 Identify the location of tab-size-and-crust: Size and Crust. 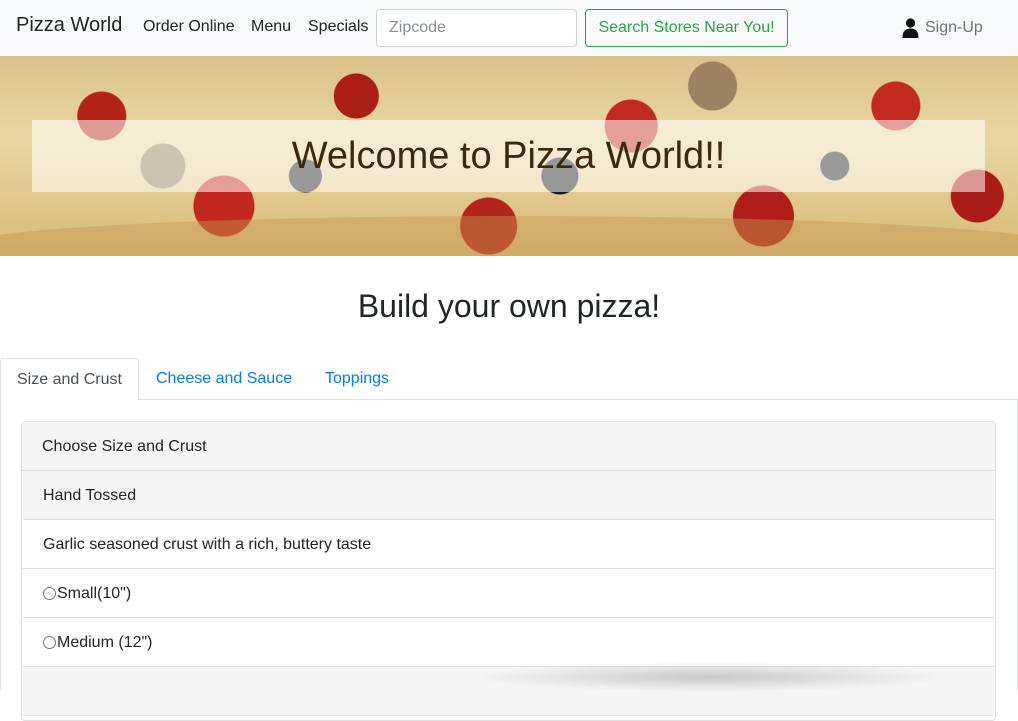
(69, 379).